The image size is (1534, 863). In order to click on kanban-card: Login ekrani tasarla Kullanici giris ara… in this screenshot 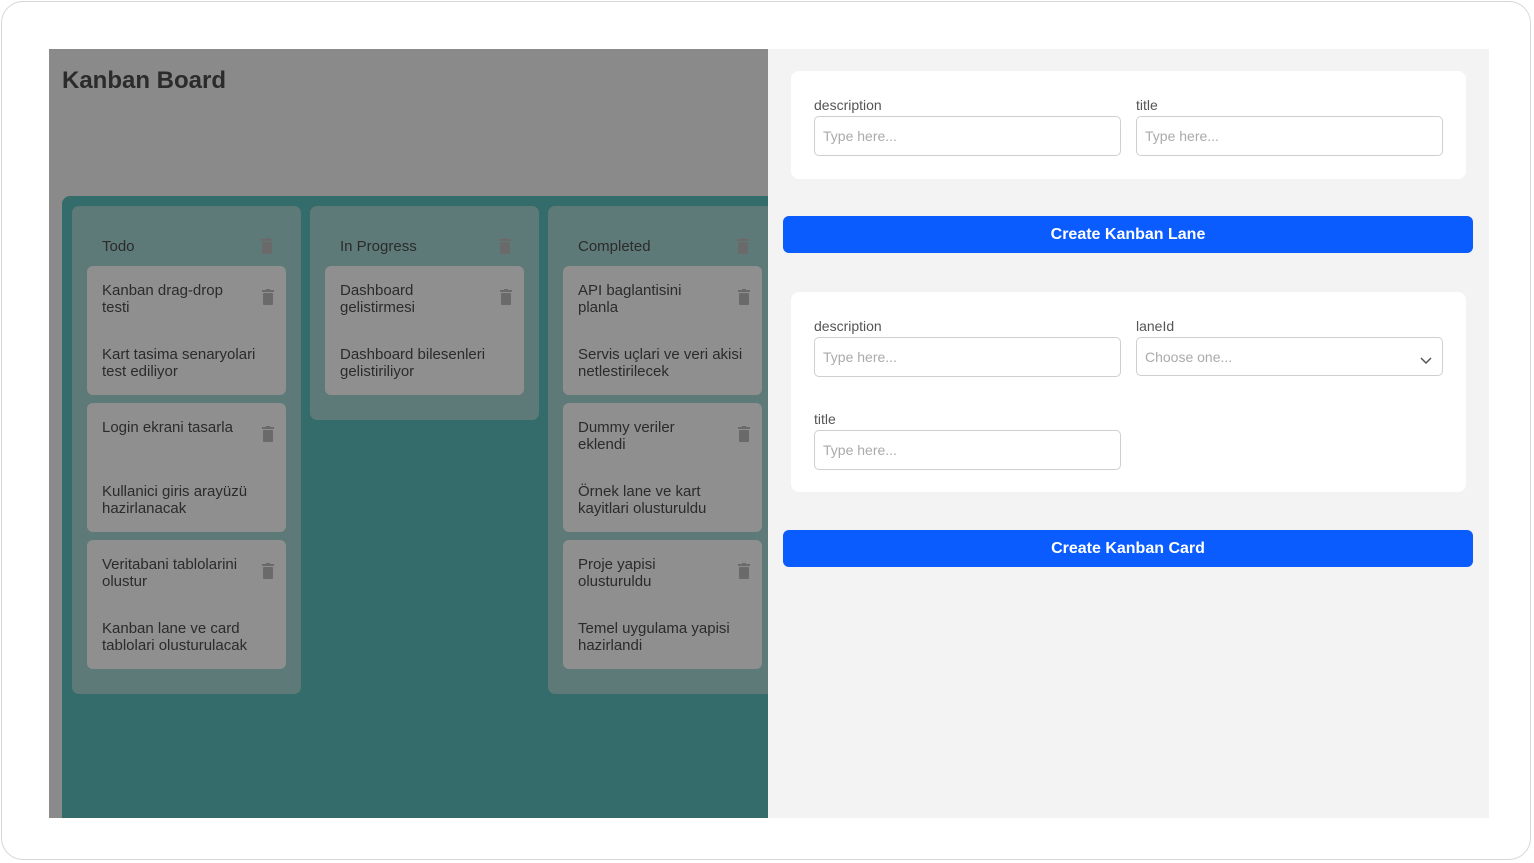, I will do `click(186, 467)`.